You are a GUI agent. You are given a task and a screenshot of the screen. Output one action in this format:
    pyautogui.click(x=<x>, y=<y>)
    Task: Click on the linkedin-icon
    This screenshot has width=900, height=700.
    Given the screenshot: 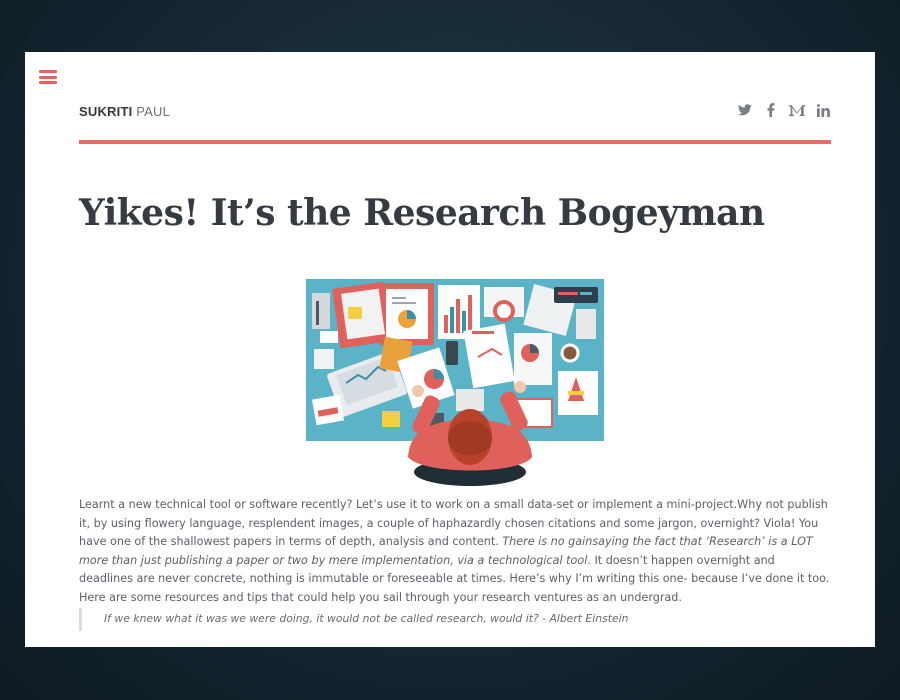 What is the action you would take?
    pyautogui.click(x=823, y=110)
    